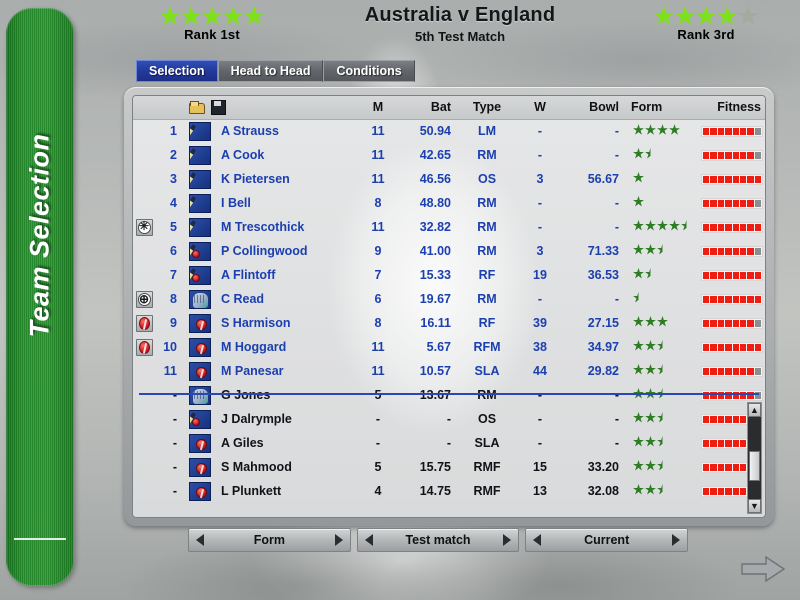  What do you see at coordinates (449, 467) in the screenshot?
I see `table-row: - S Mahmood 5 15.75 RMF 15 33.20` at bounding box center [449, 467].